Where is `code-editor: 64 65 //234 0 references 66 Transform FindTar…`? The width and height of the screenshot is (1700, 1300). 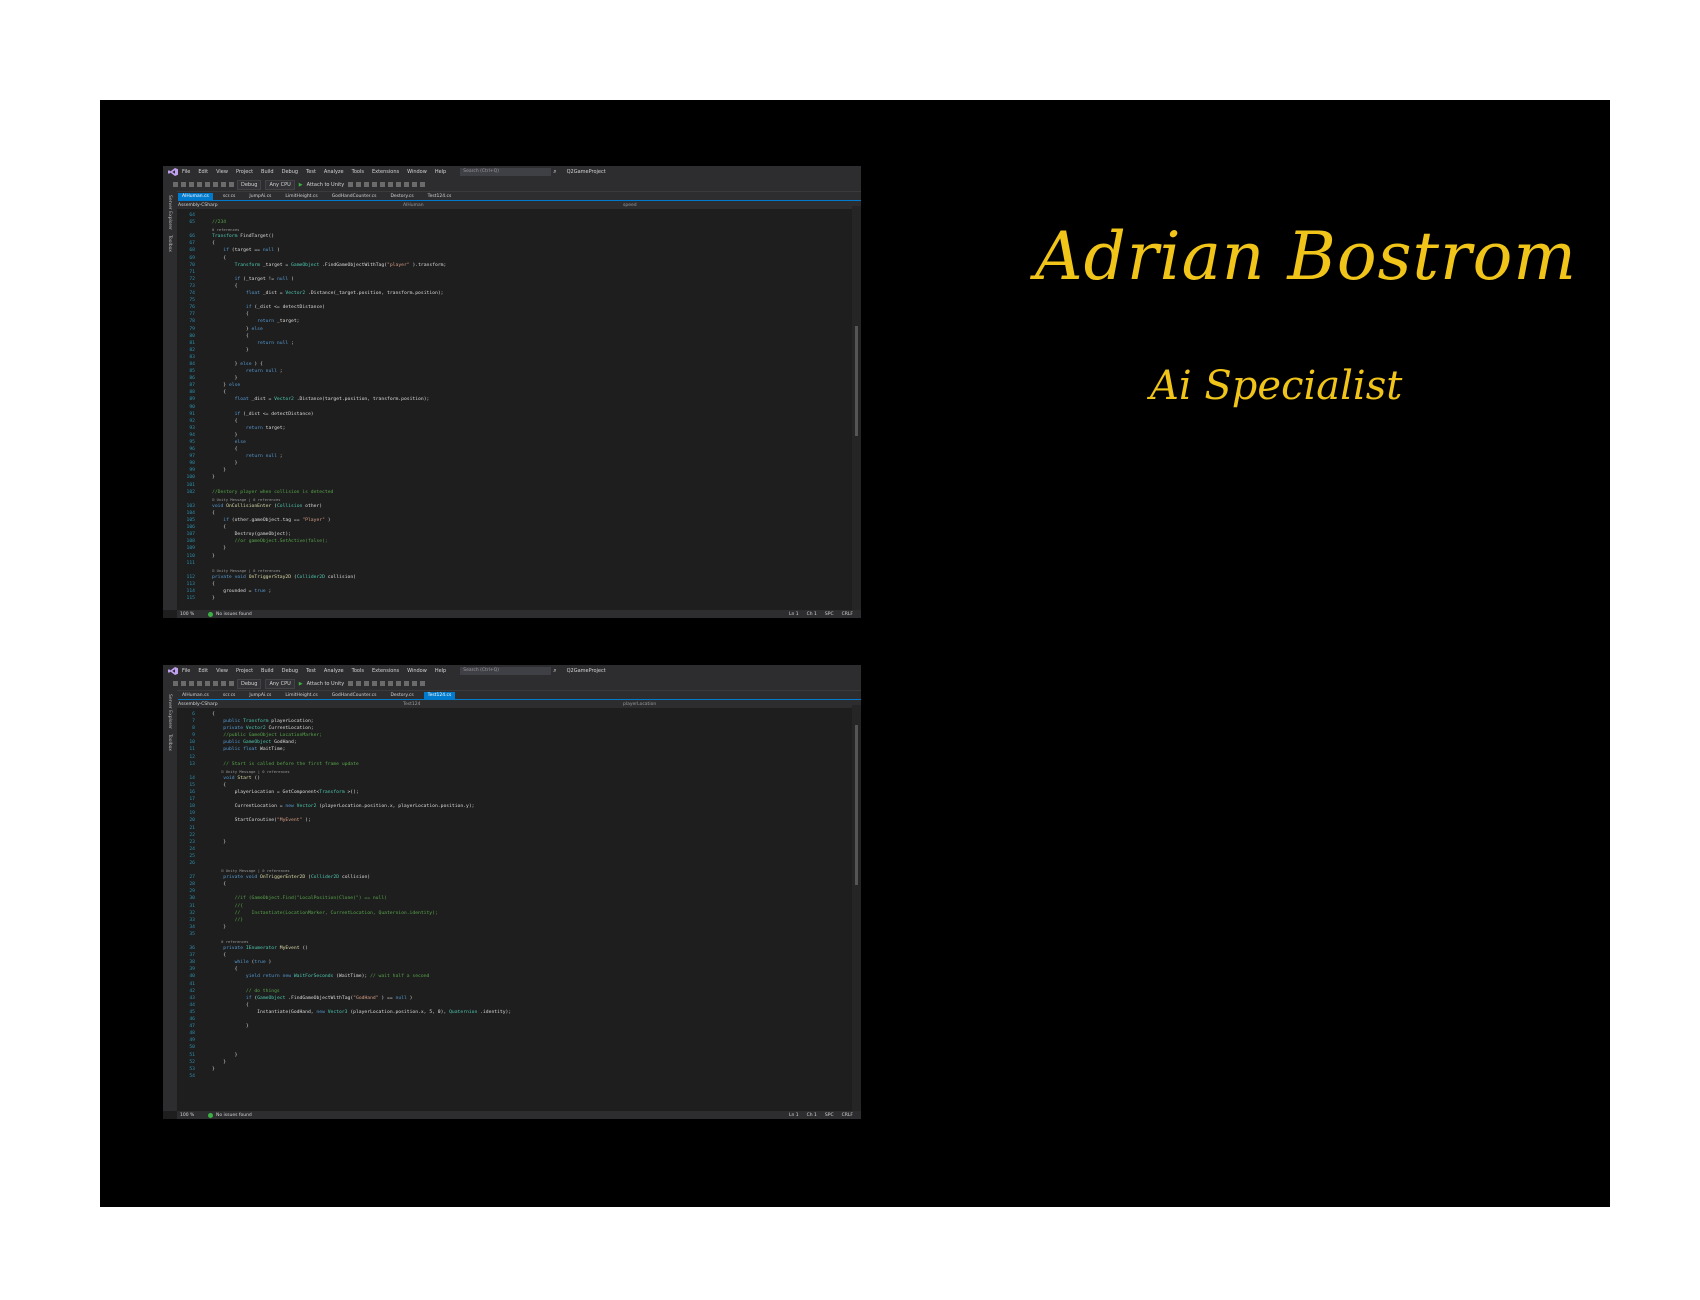
code-editor: 64 65 //234 0 references 66 Transform FindTar… is located at coordinates (514, 411).